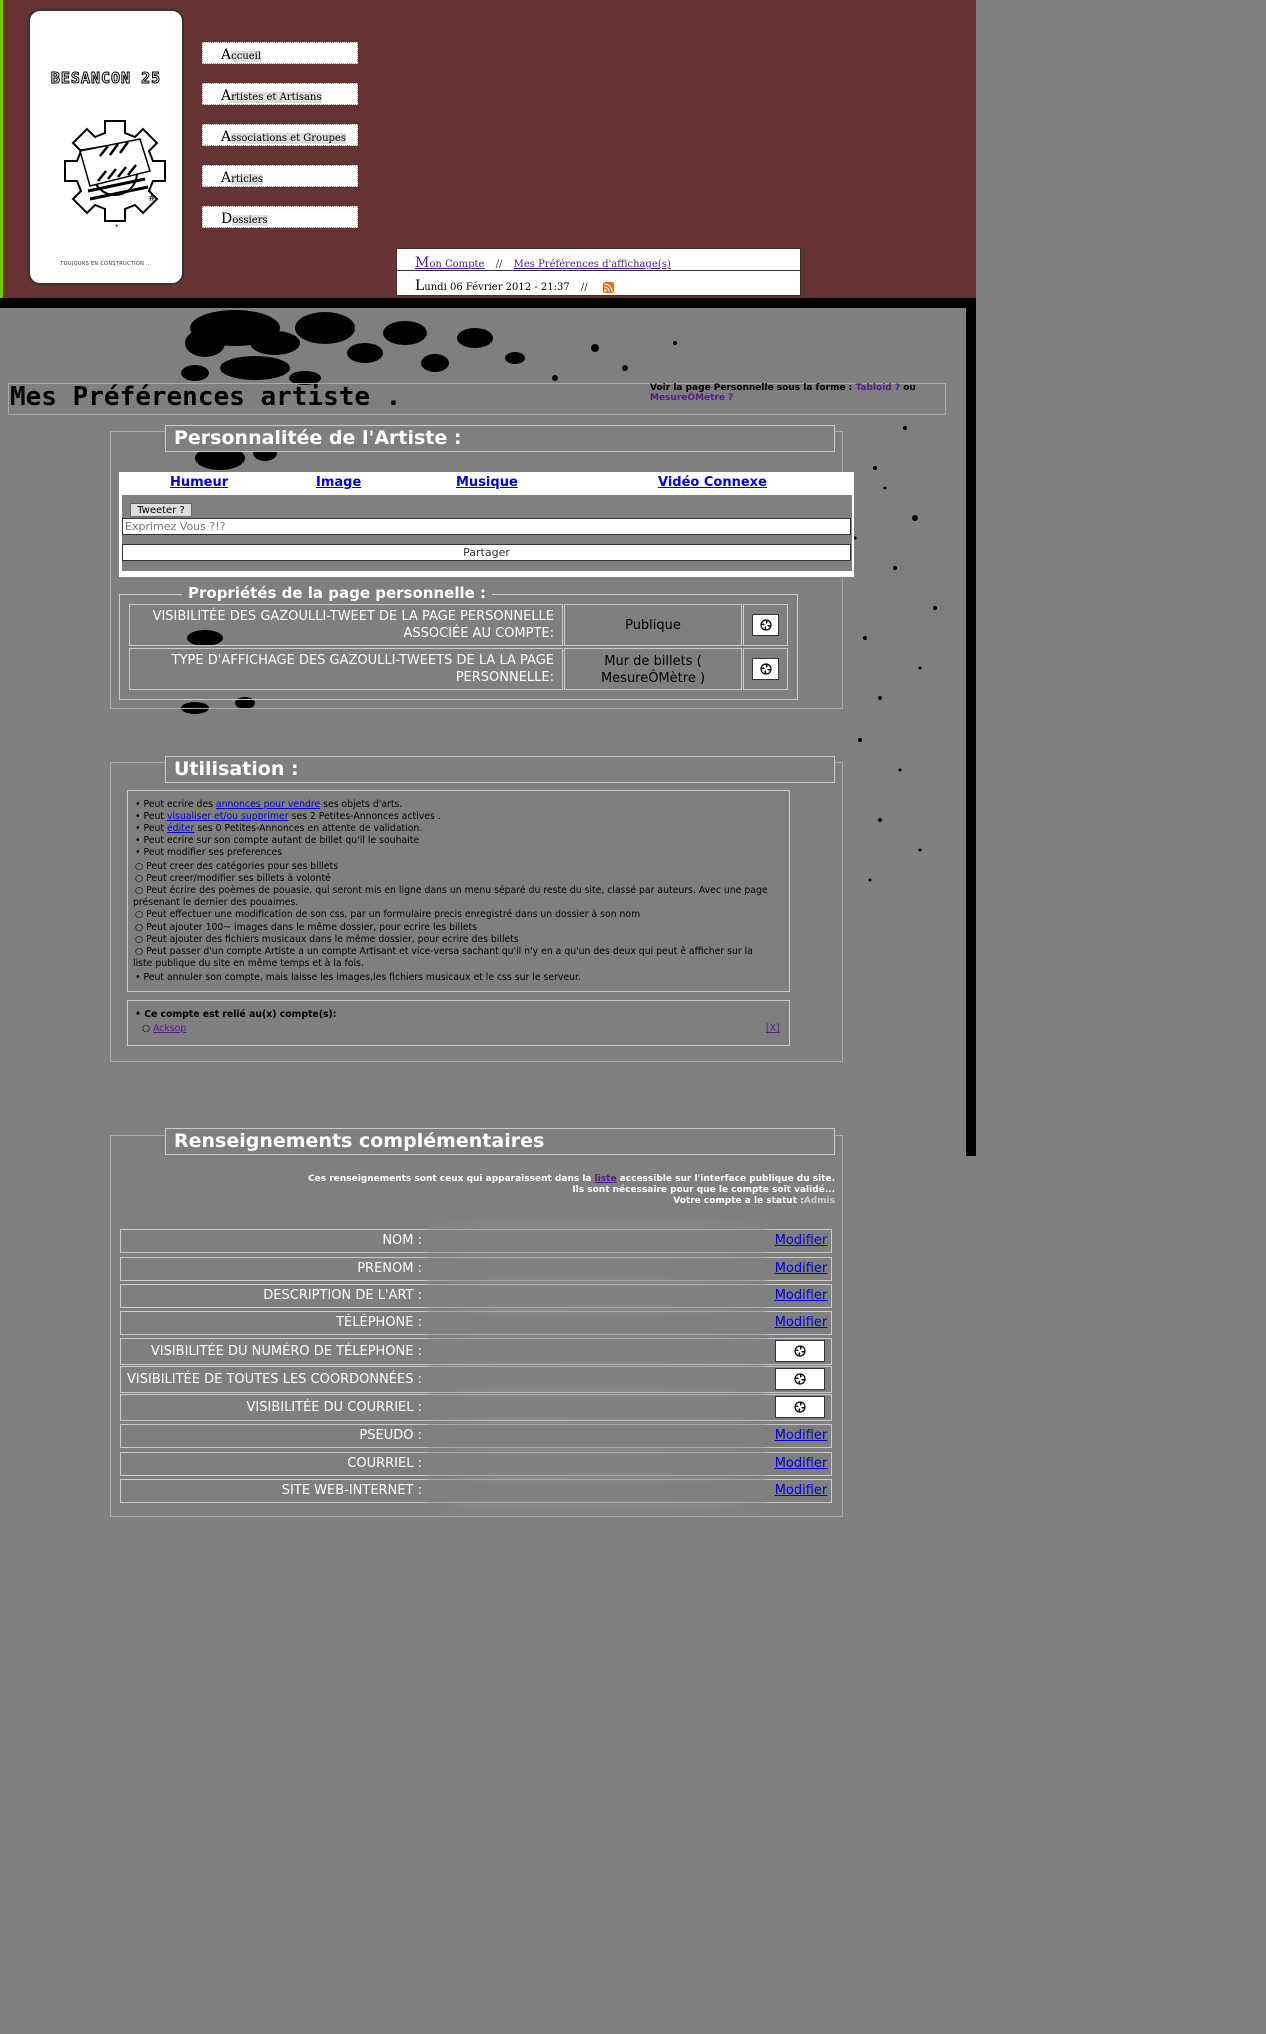 This screenshot has width=1266, height=2034. I want to click on row-label: TÉLÉPHONE :, so click(379, 1322).